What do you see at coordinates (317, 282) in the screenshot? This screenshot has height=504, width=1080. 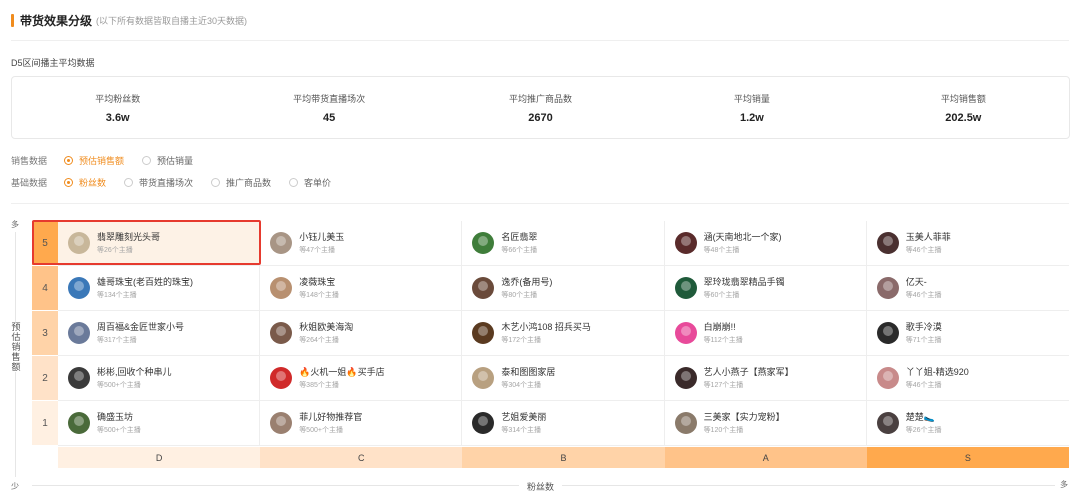 I see `streamer-name: 凌薇珠宝` at bounding box center [317, 282].